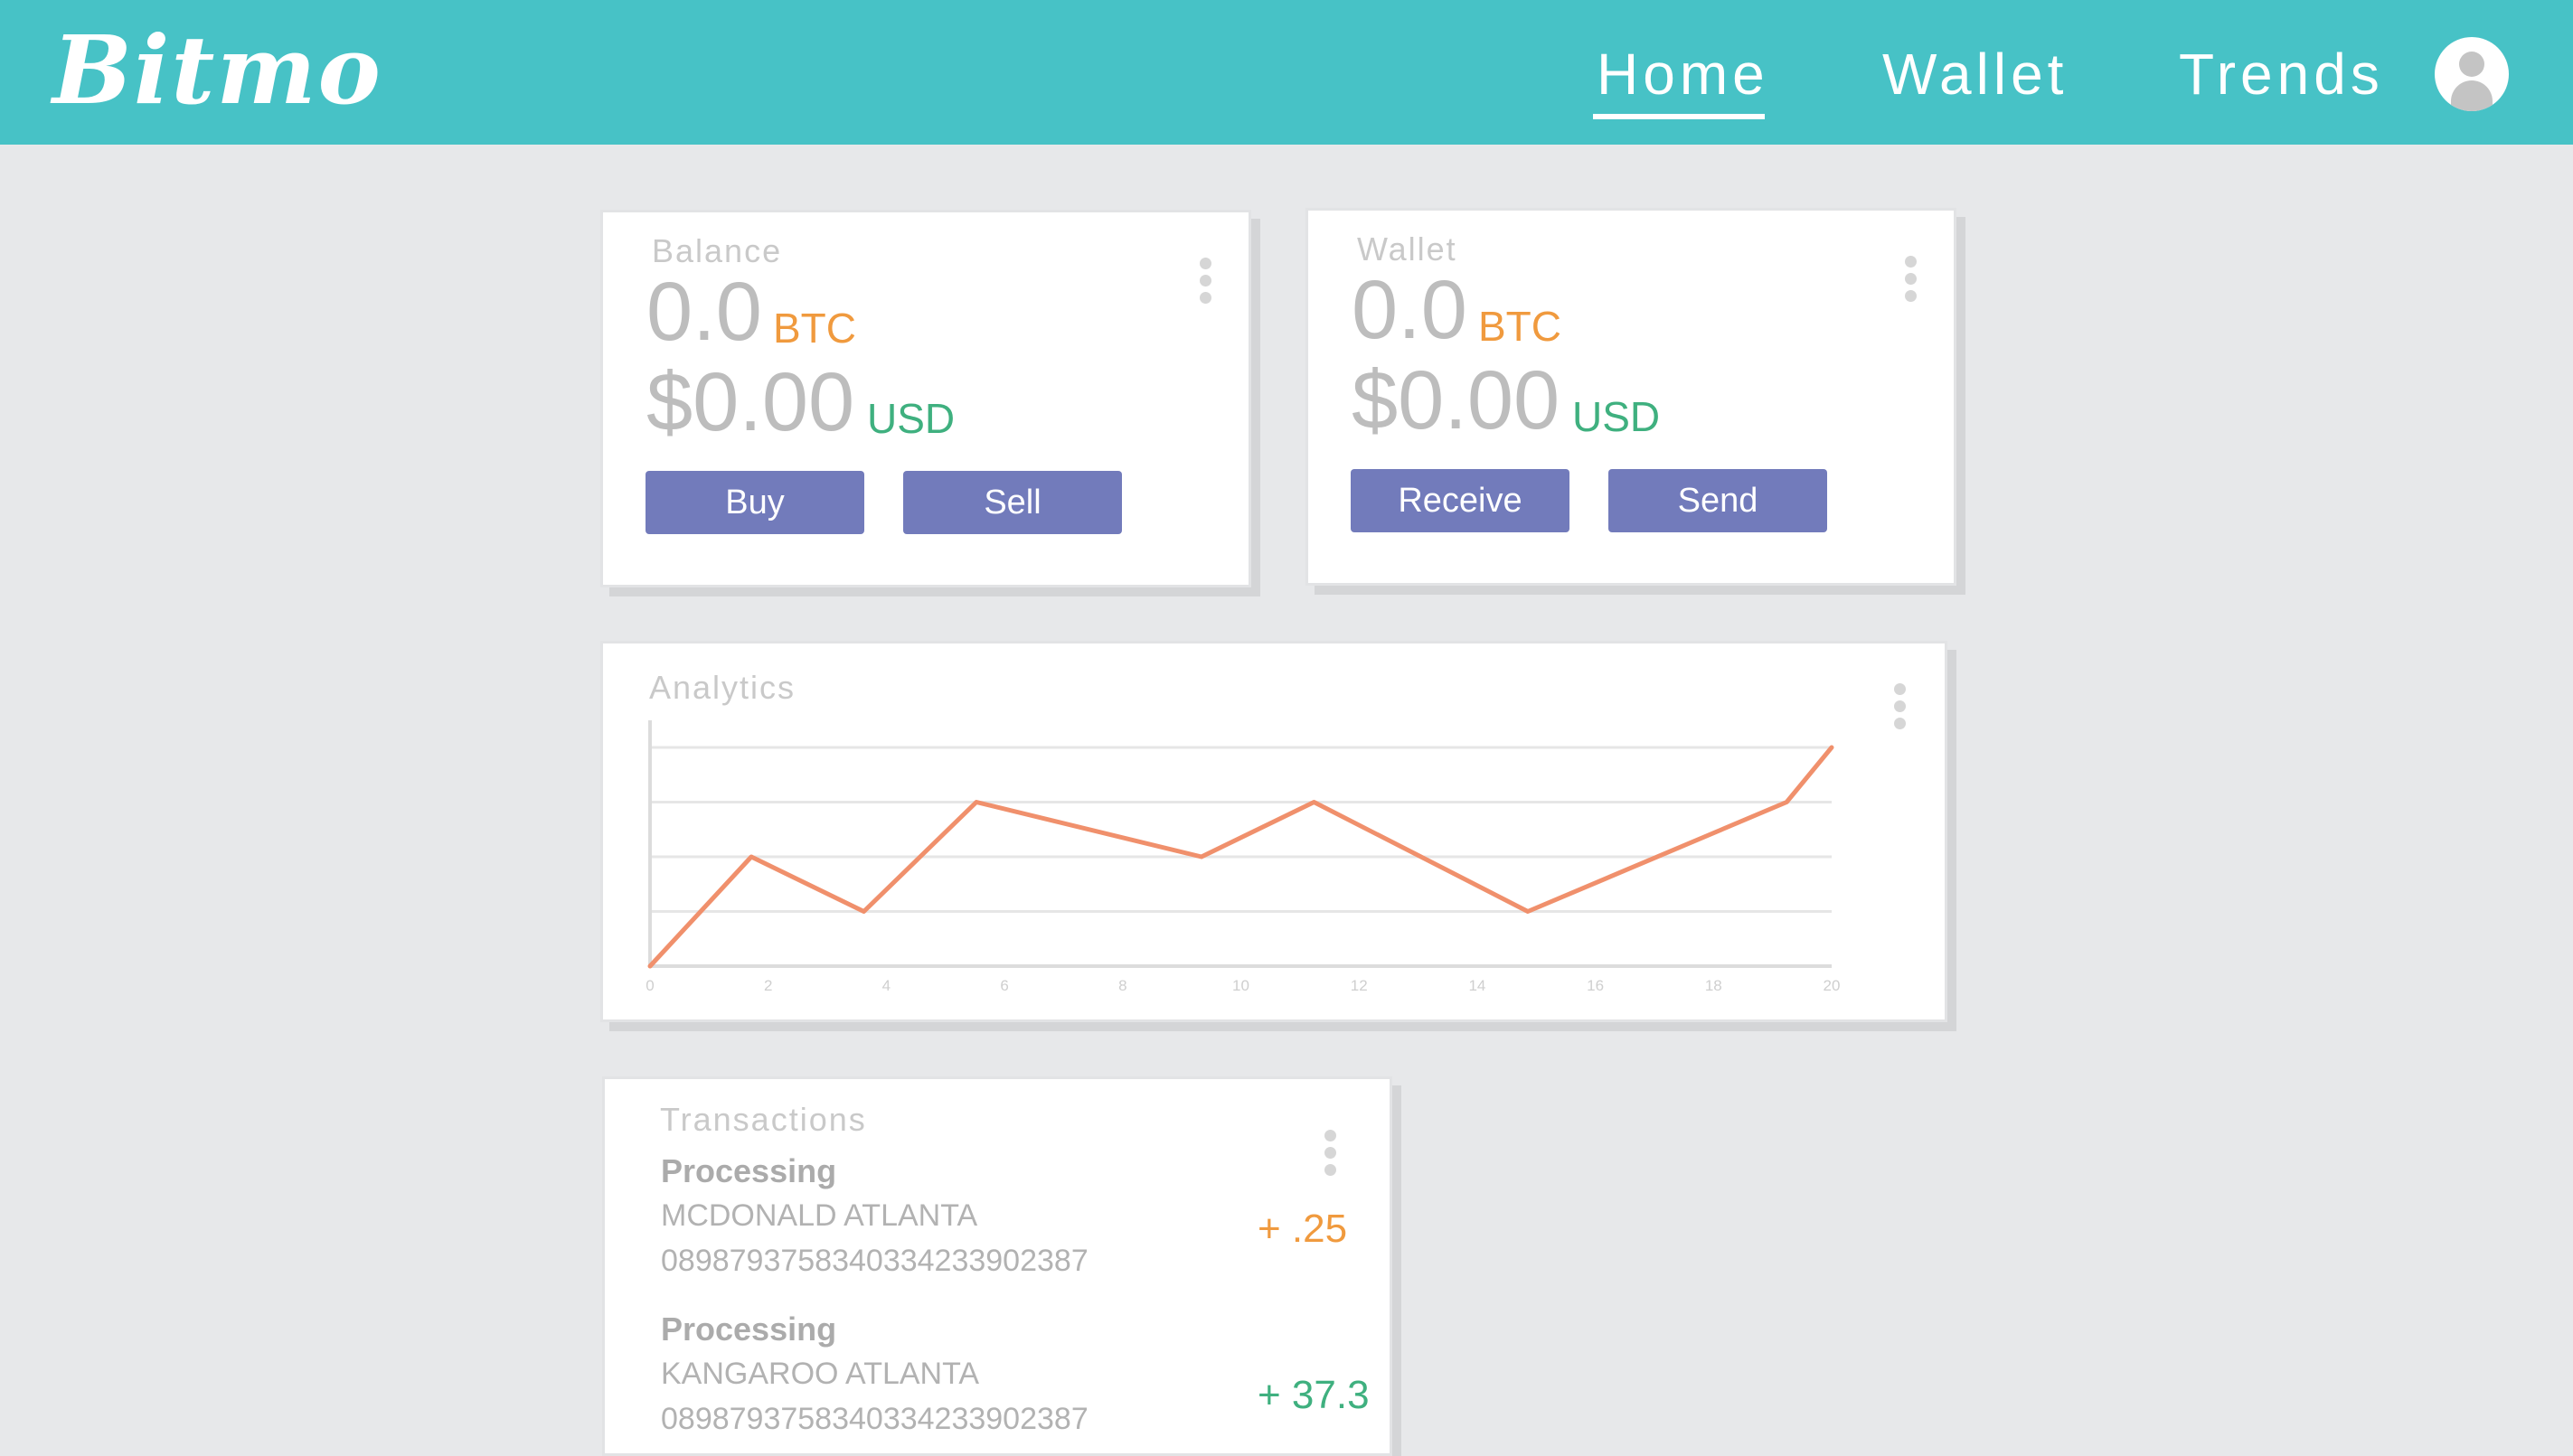 The width and height of the screenshot is (2573, 1456). I want to click on transaction-amount: + 37.3, so click(1314, 1395).